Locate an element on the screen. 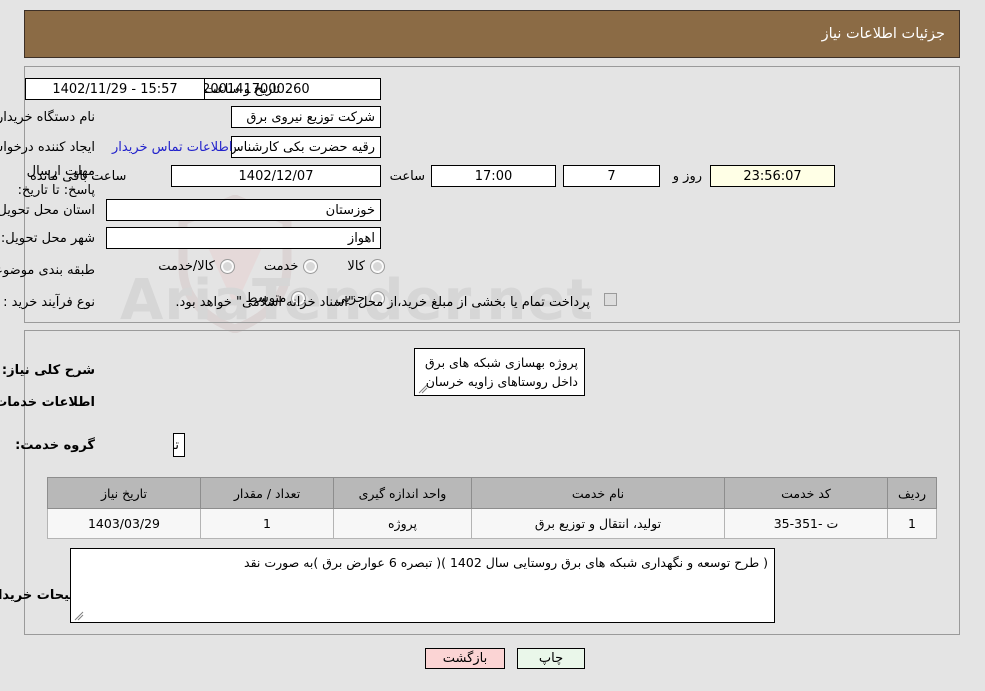 This screenshot has width=985, height=691. remaining-days-label: روز و is located at coordinates (687, 176).